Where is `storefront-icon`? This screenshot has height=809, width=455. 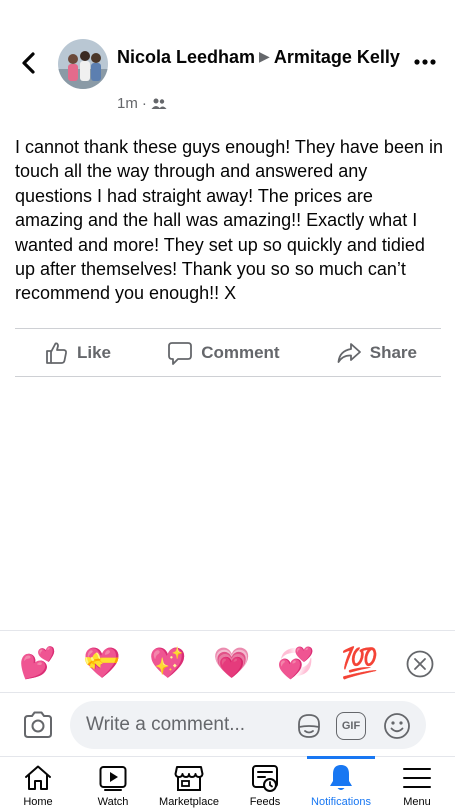
storefront-icon is located at coordinates (189, 778).